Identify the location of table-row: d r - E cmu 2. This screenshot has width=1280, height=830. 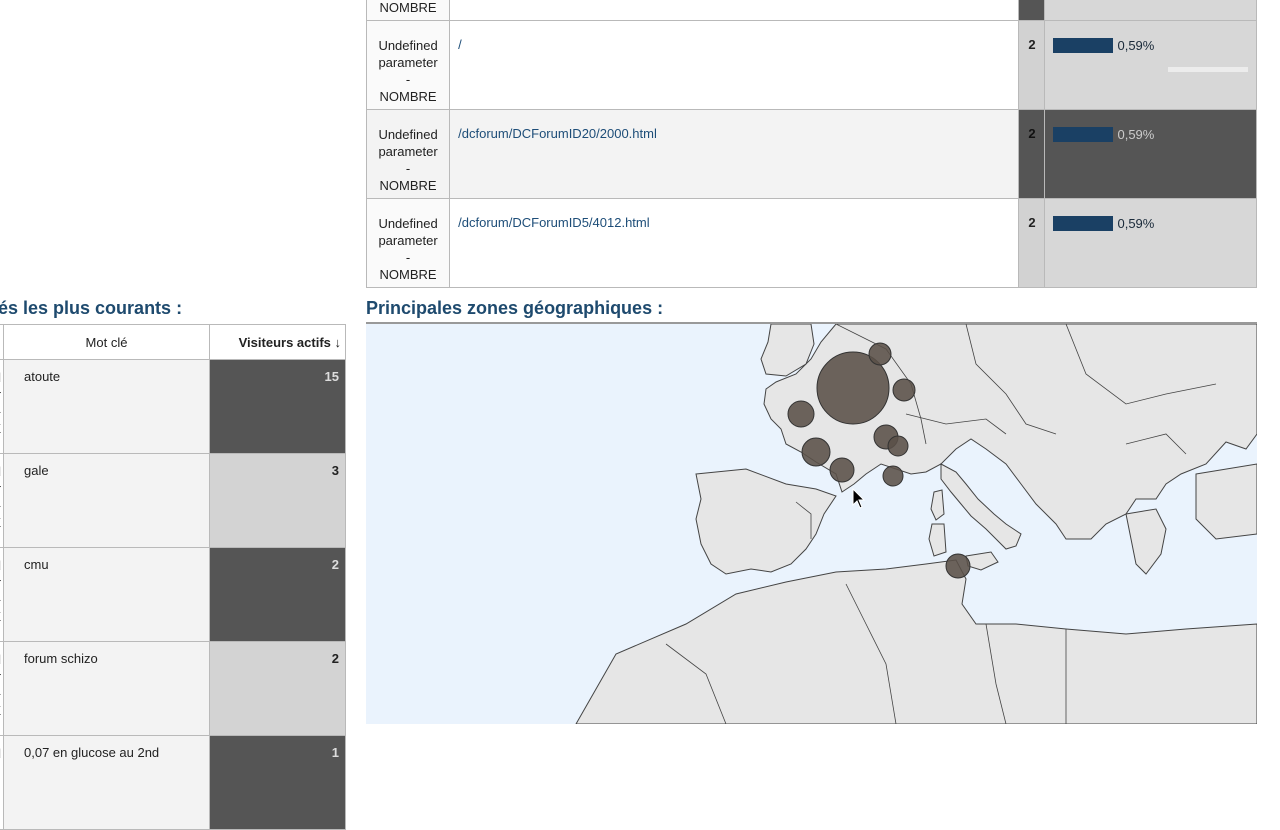
(173, 594).